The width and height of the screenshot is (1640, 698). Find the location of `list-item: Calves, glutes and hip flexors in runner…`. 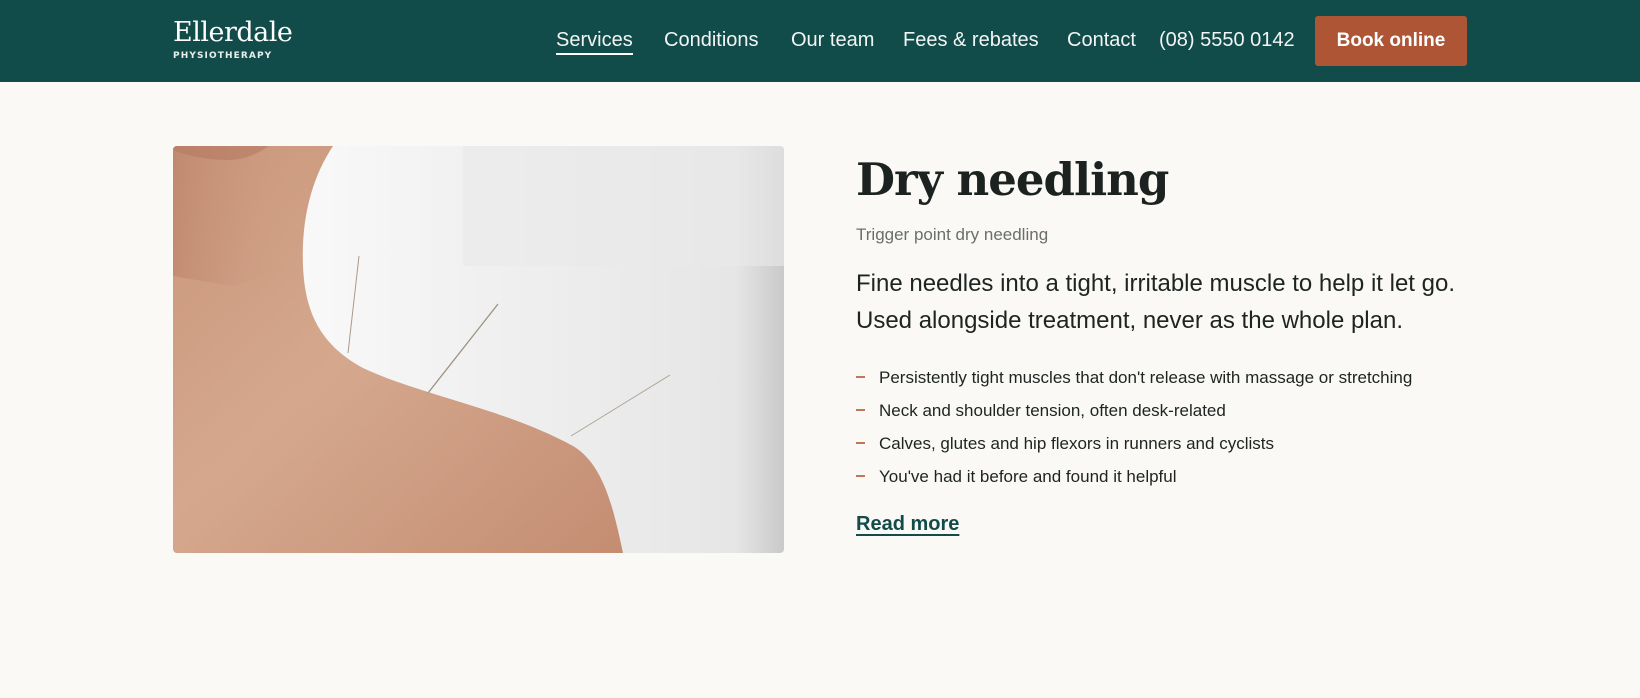

list-item: Calves, glutes and hip flexors in runner… is located at coordinates (1176, 443).